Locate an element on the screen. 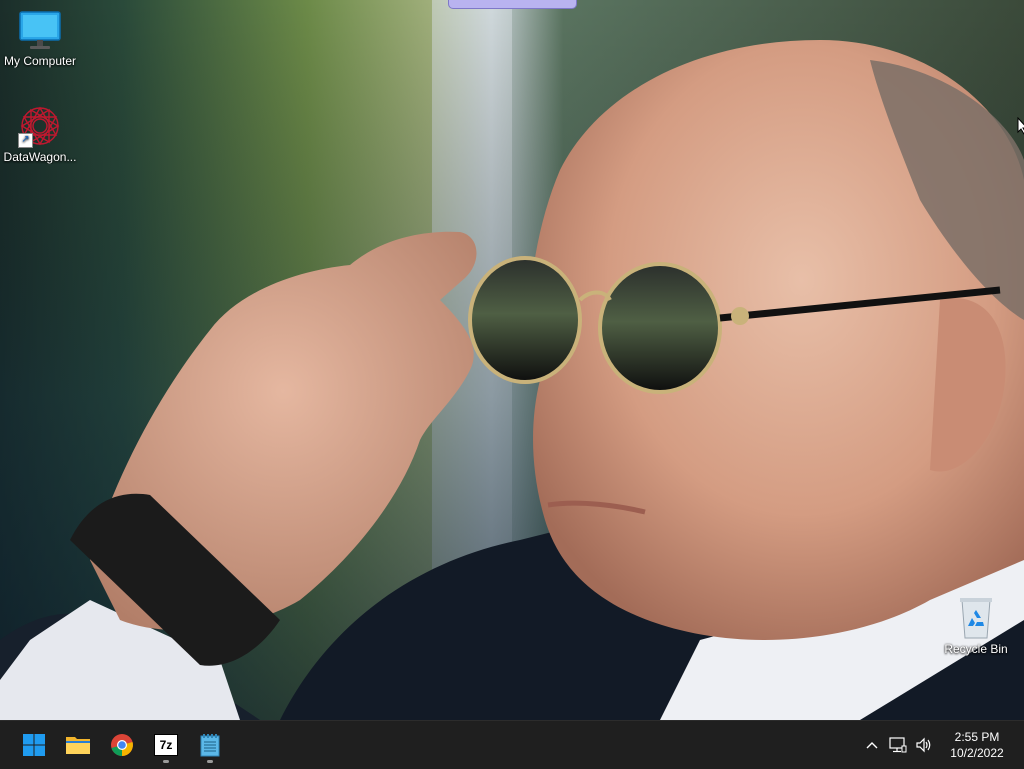 The width and height of the screenshot is (1024, 769). network-button is located at coordinates (898, 745).